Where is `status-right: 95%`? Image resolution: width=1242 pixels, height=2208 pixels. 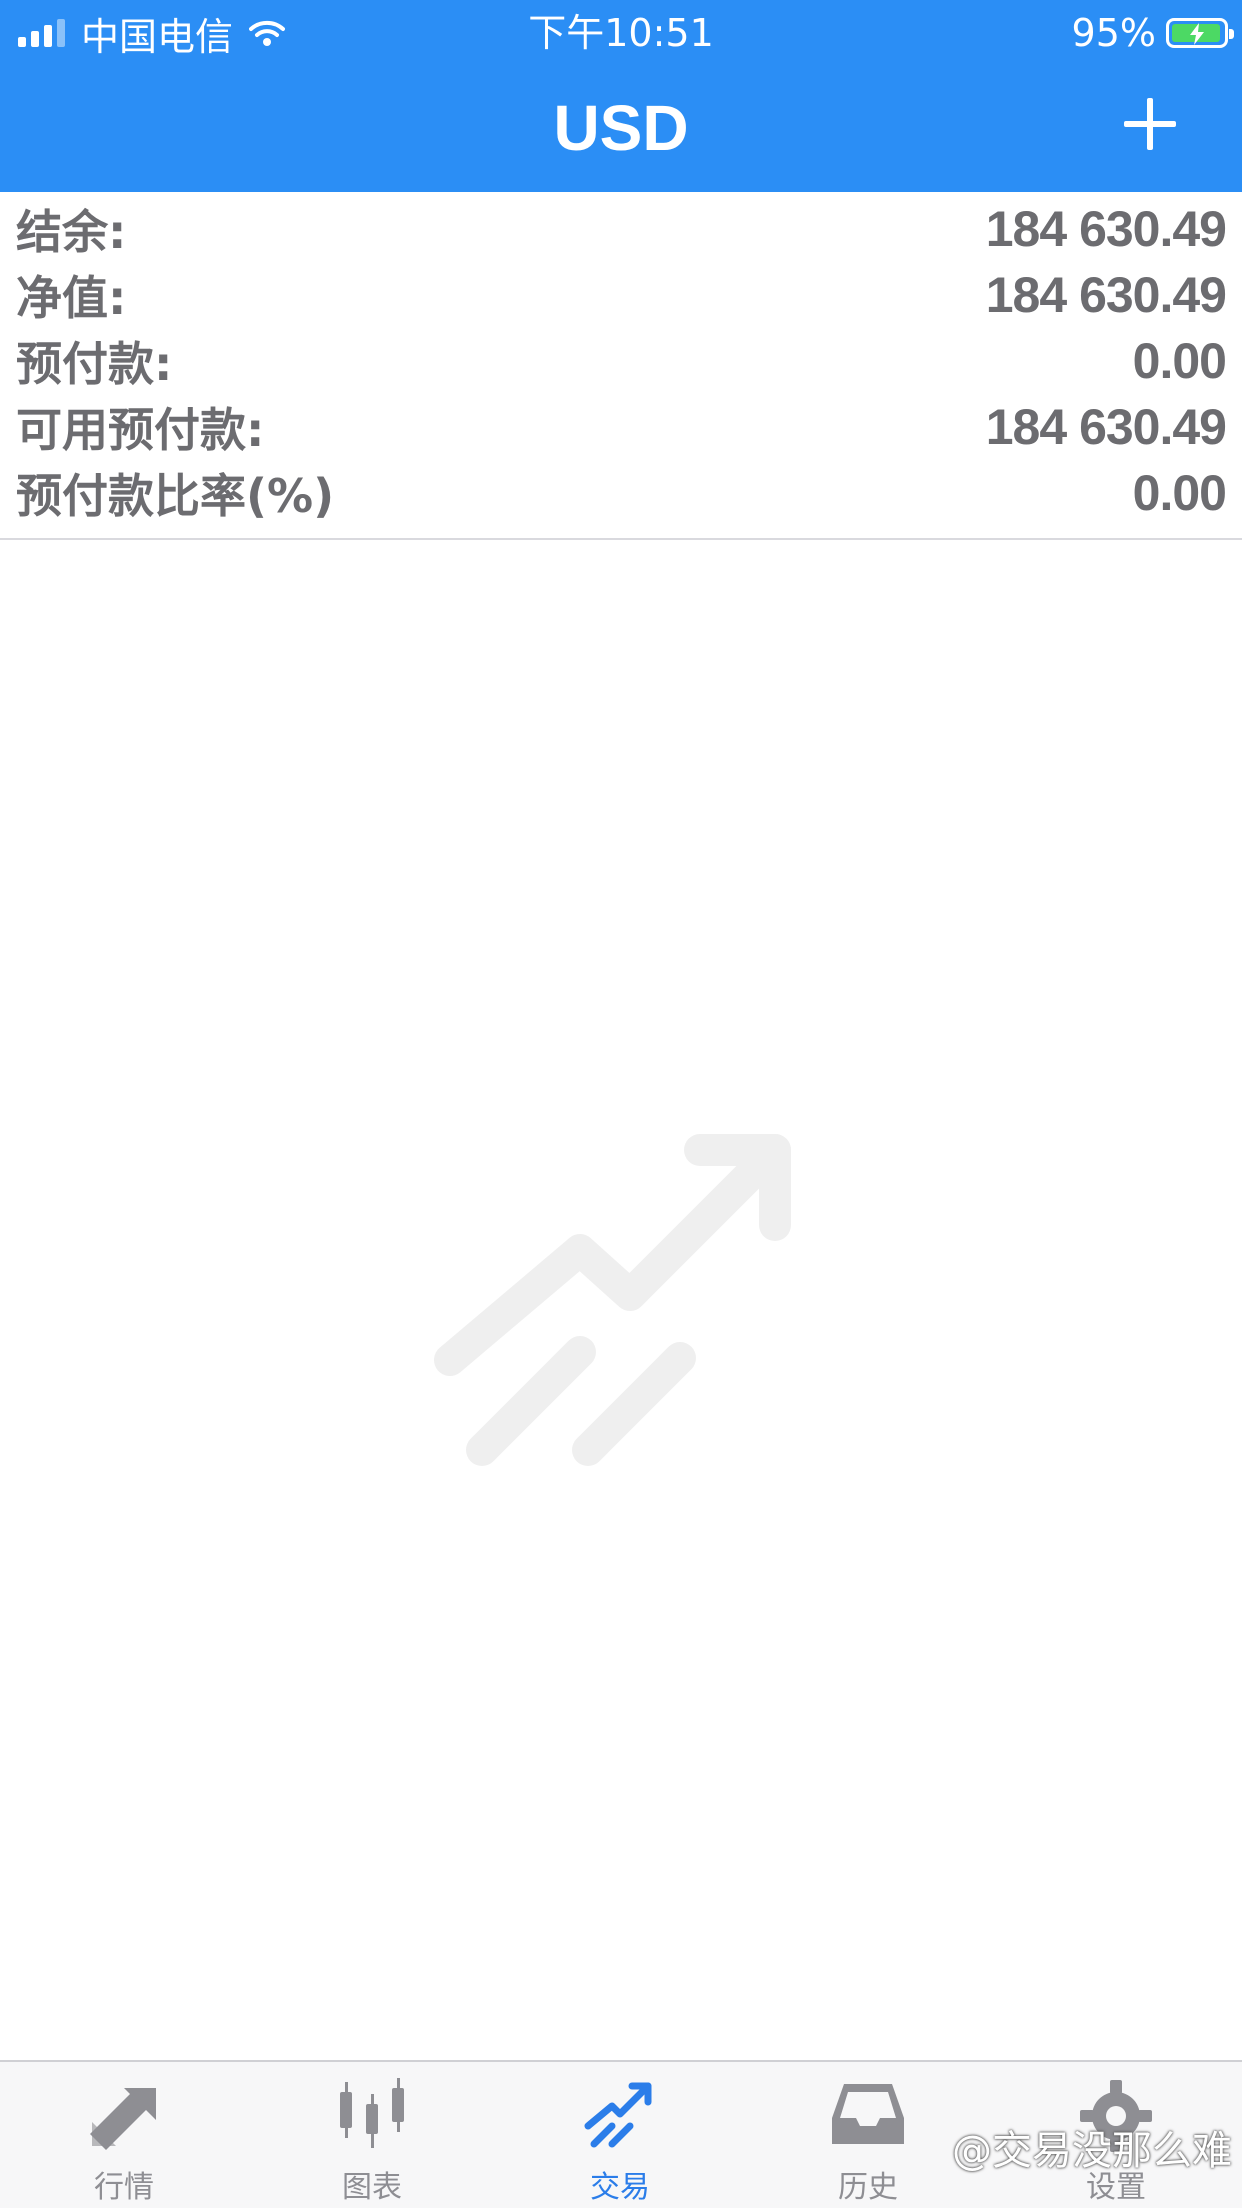
status-right: 95% is located at coordinates (1152, 33).